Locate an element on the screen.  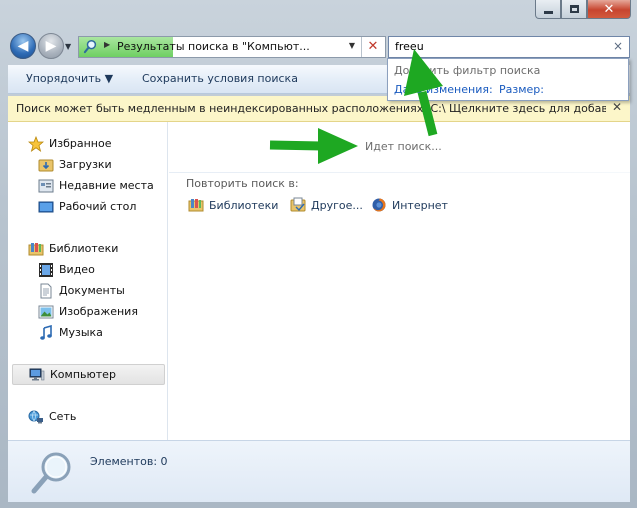
repeat-in-internet: Интернет is located at coordinates (409, 205).